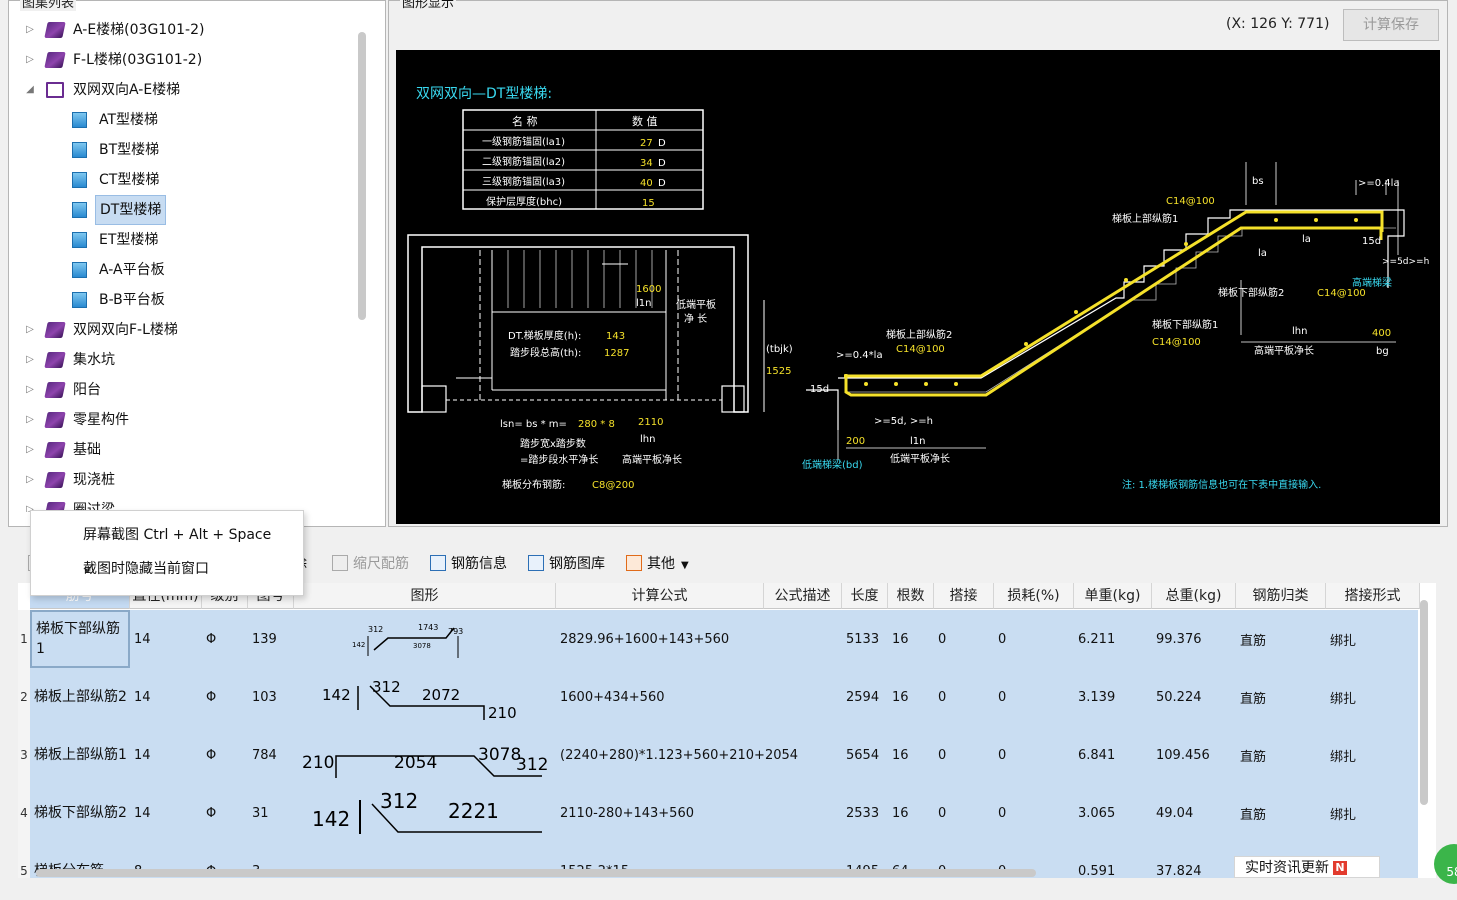  What do you see at coordinates (660, 639) in the screenshot?
I see `cell-formula: 2829.96+1600+143+560` at bounding box center [660, 639].